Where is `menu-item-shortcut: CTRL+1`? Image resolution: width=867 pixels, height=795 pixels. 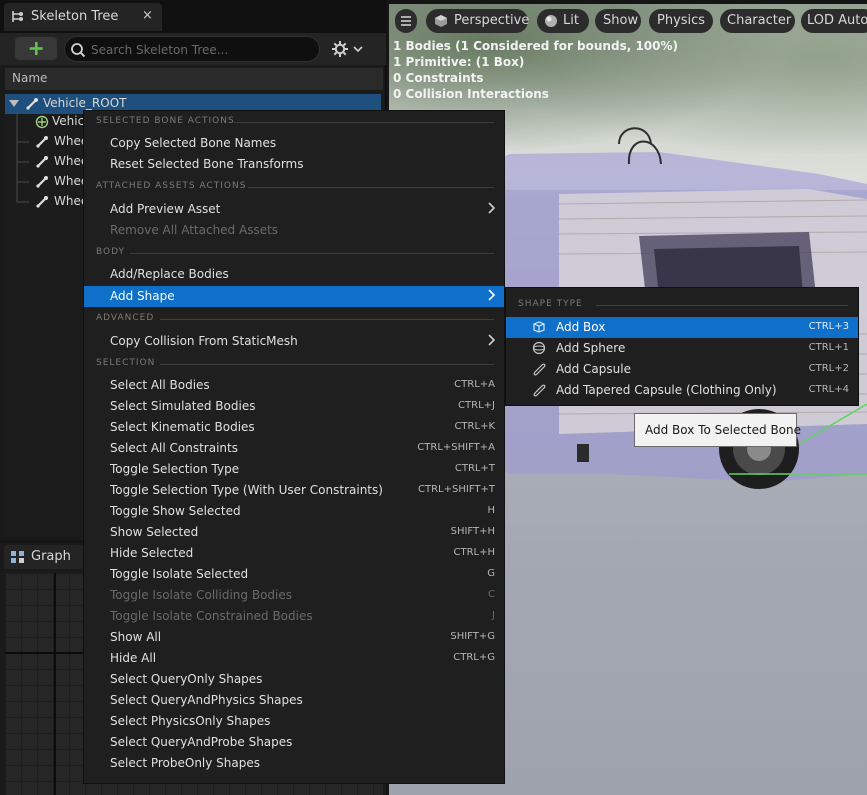 menu-item-shortcut: CTRL+1 is located at coordinates (828, 347).